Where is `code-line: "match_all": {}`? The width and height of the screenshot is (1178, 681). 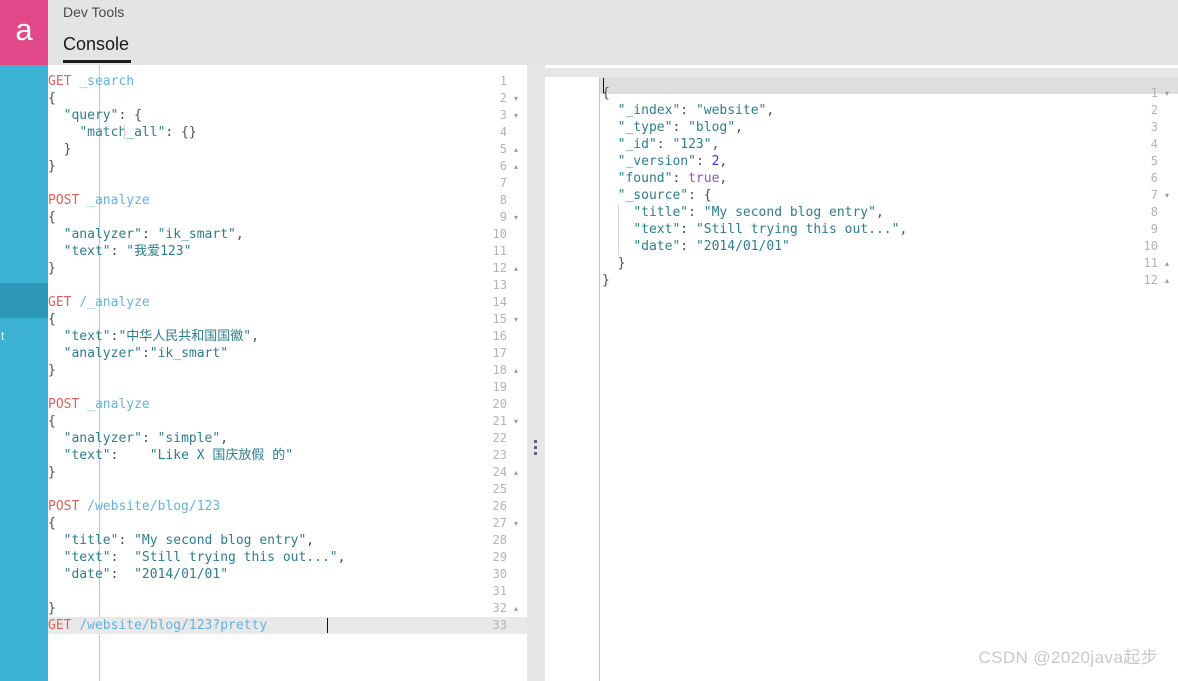
code-line: "match_all": {} is located at coordinates (122, 132).